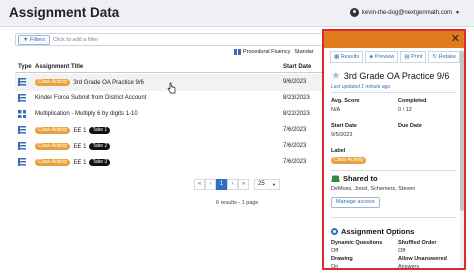 The width and height of the screenshot is (474, 277). What do you see at coordinates (360, 178) in the screenshot?
I see `shared-to-title: Shared to` at bounding box center [360, 178].